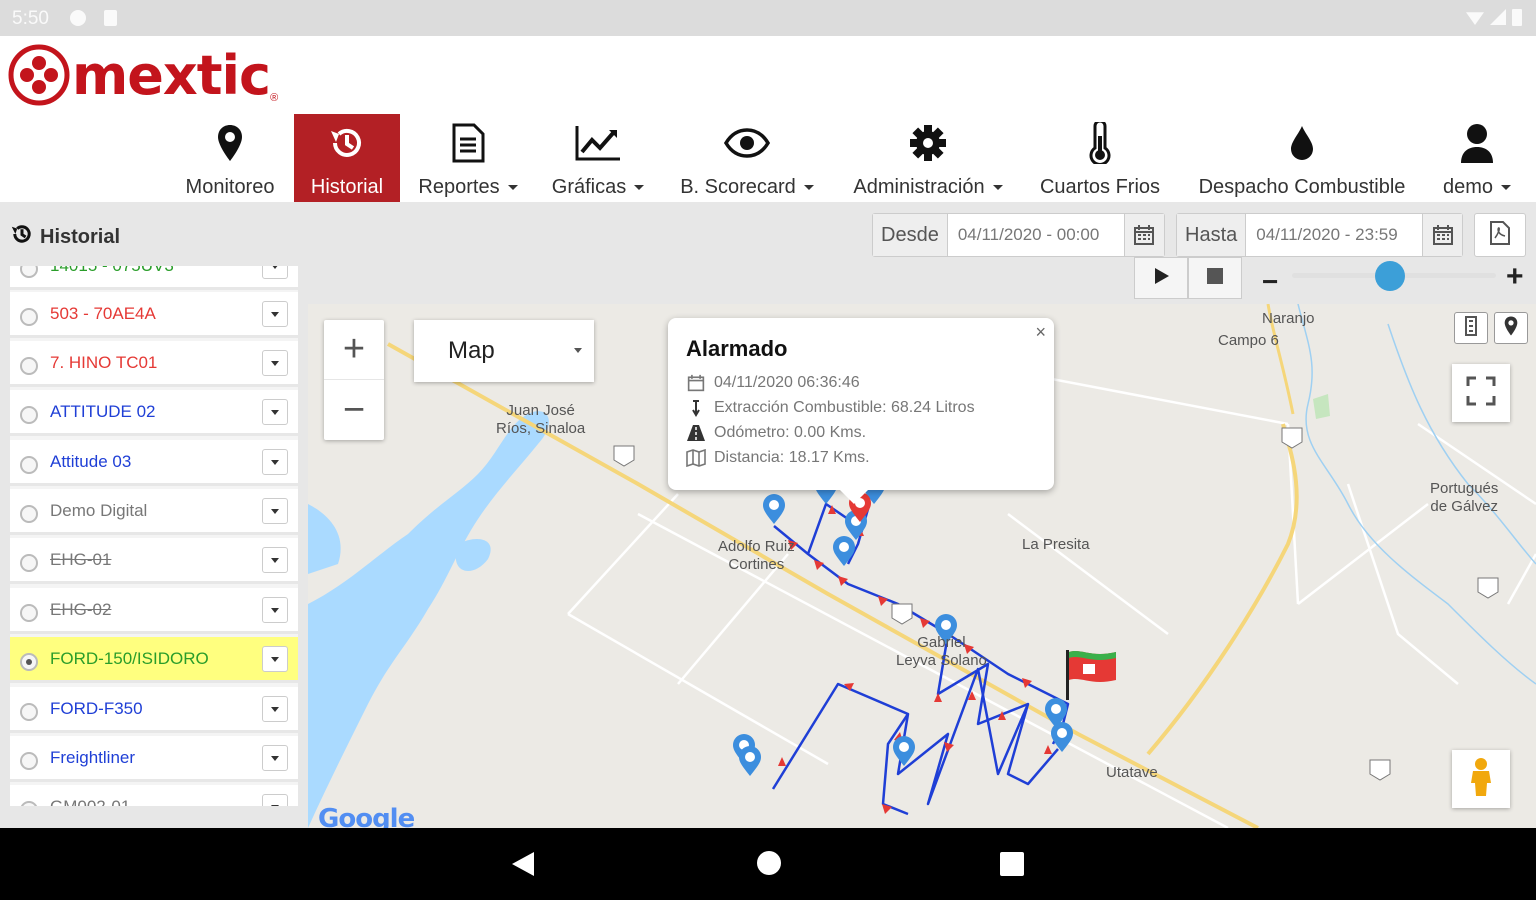 This screenshot has width=1536, height=900. I want to click on nav-reportes: Reportes, so click(468, 158).